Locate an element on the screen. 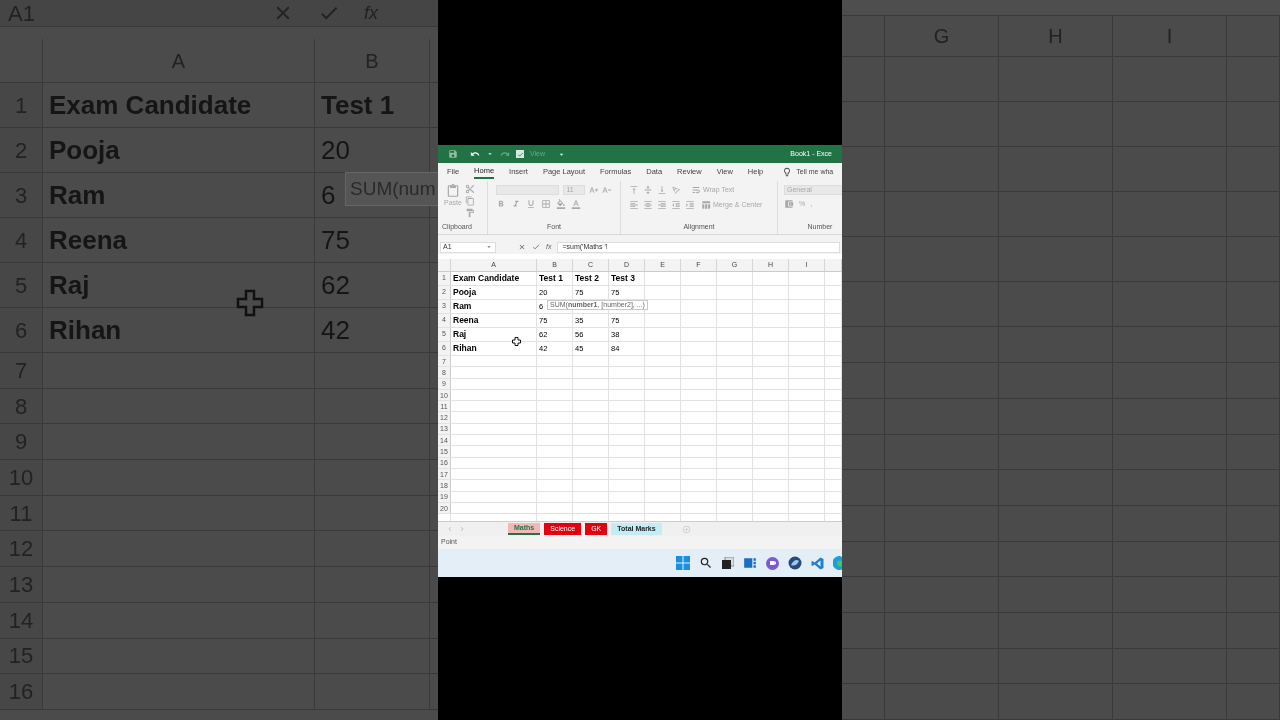  table-cell: Test 1 is located at coordinates (551, 278).